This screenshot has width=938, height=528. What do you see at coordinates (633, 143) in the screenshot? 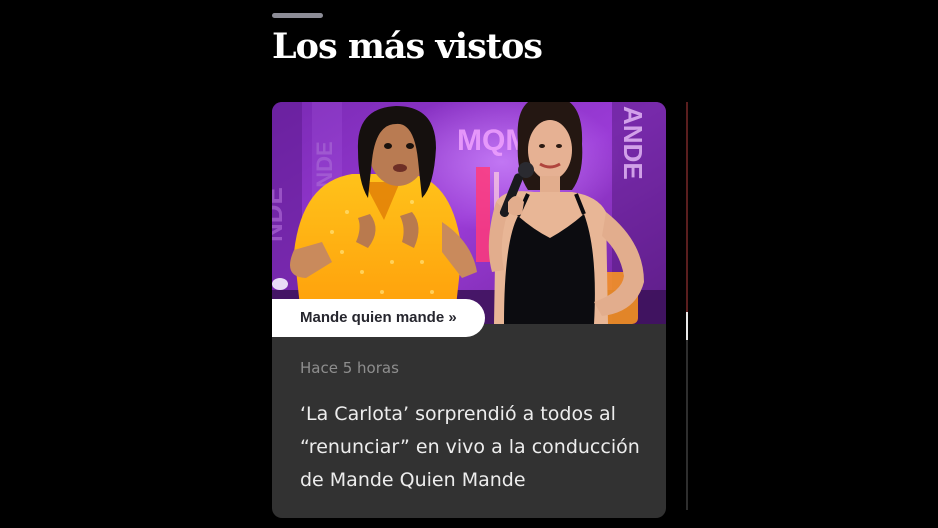
I see `svg-text: ANDE` at bounding box center [633, 143].